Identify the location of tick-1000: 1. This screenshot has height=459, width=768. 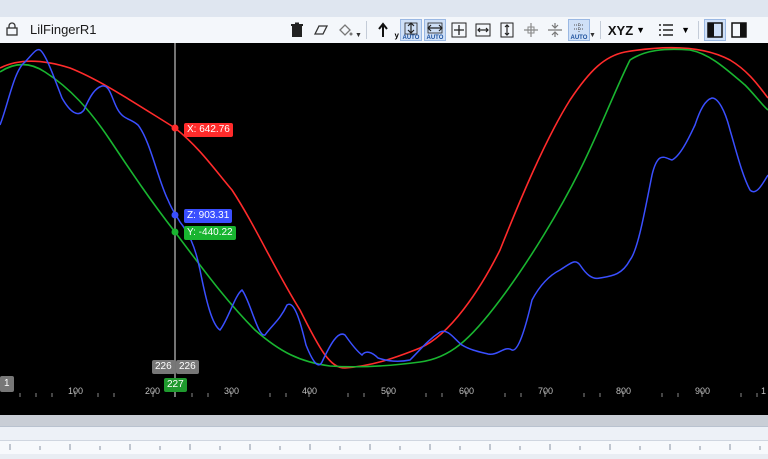
(764, 391).